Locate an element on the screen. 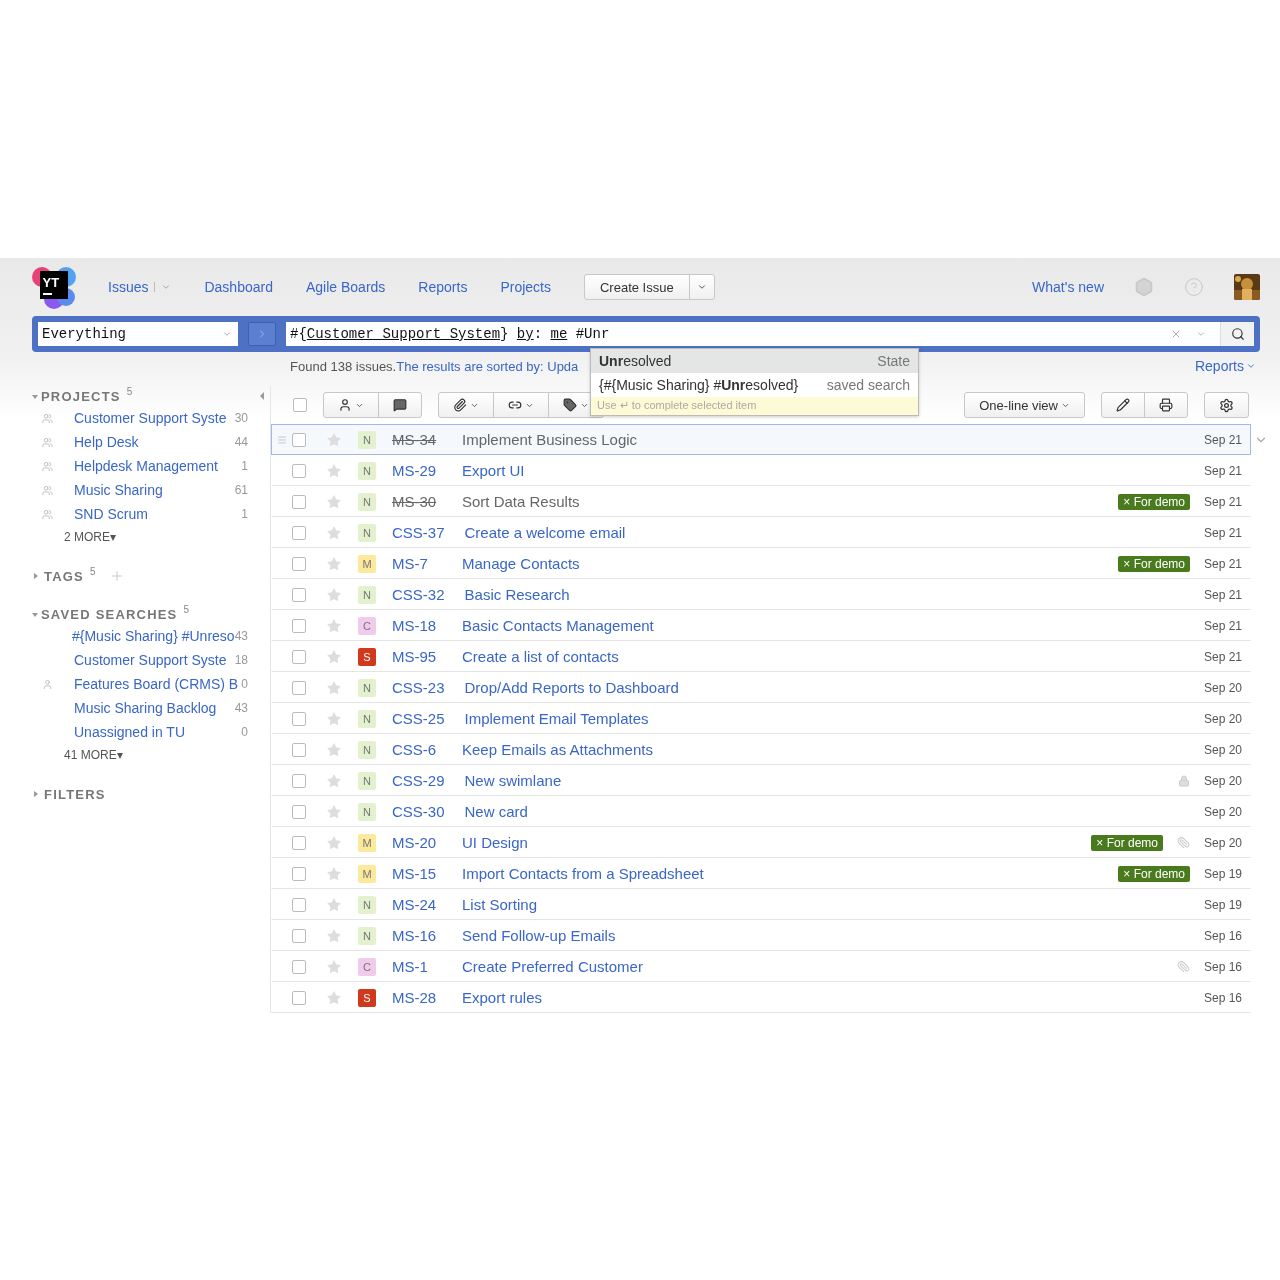 This screenshot has width=1280, height=1280. issue-summary: New swimlane is located at coordinates (513, 780).